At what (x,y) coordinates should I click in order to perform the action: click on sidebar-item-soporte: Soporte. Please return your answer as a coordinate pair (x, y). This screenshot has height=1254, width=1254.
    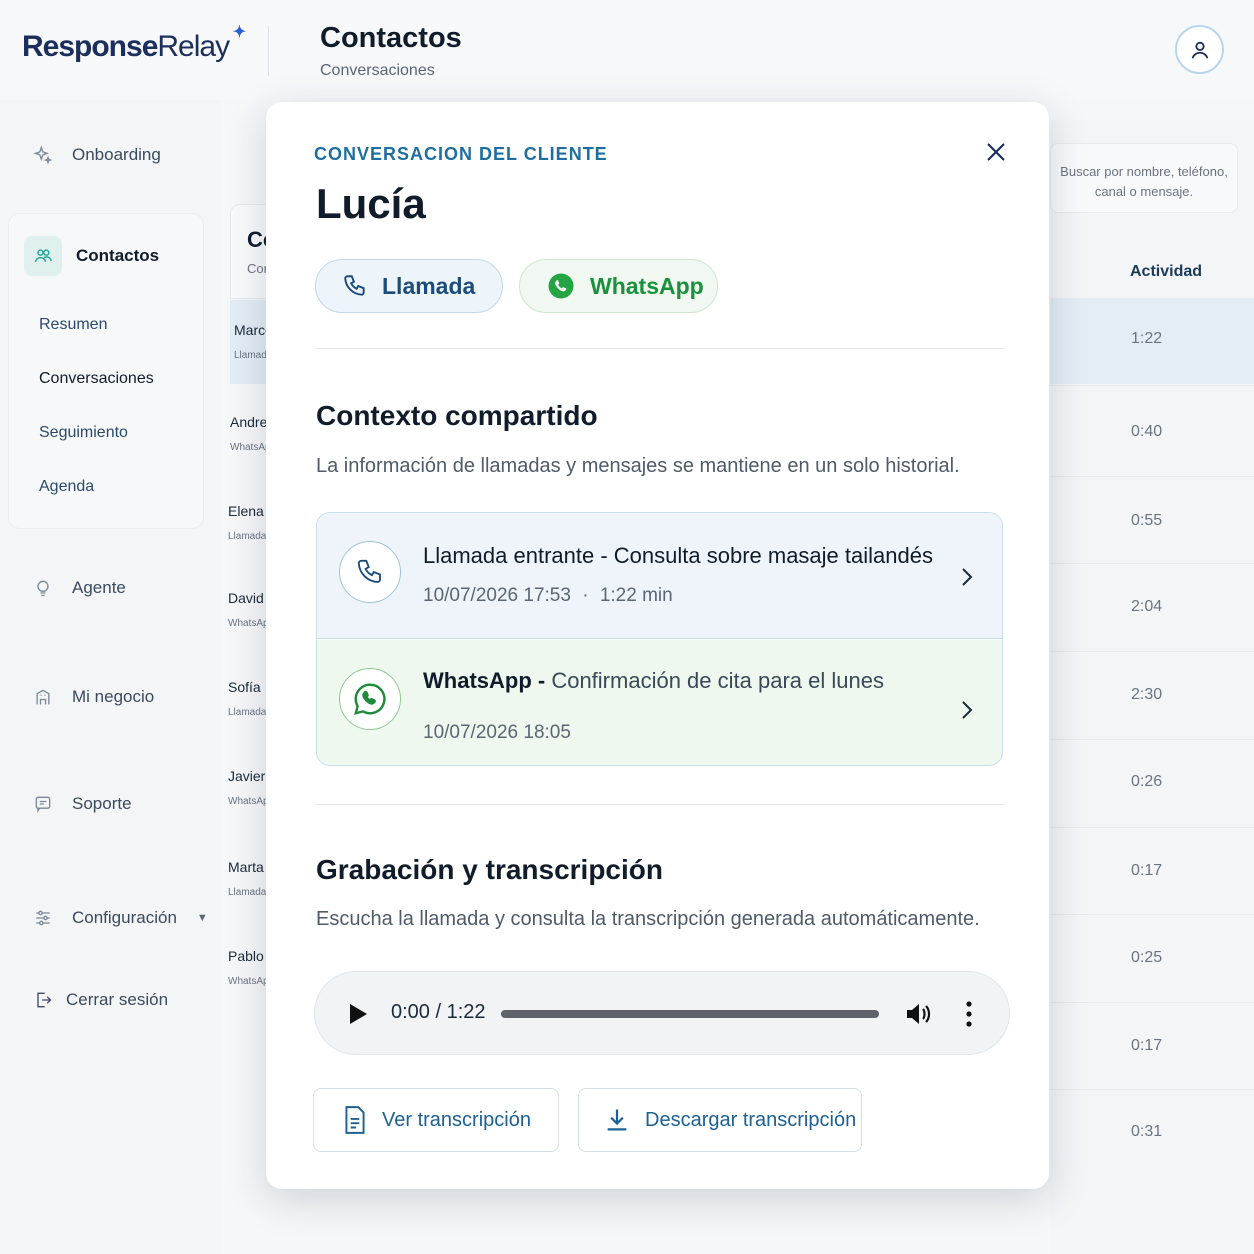
    Looking at the image, I should click on (82, 804).